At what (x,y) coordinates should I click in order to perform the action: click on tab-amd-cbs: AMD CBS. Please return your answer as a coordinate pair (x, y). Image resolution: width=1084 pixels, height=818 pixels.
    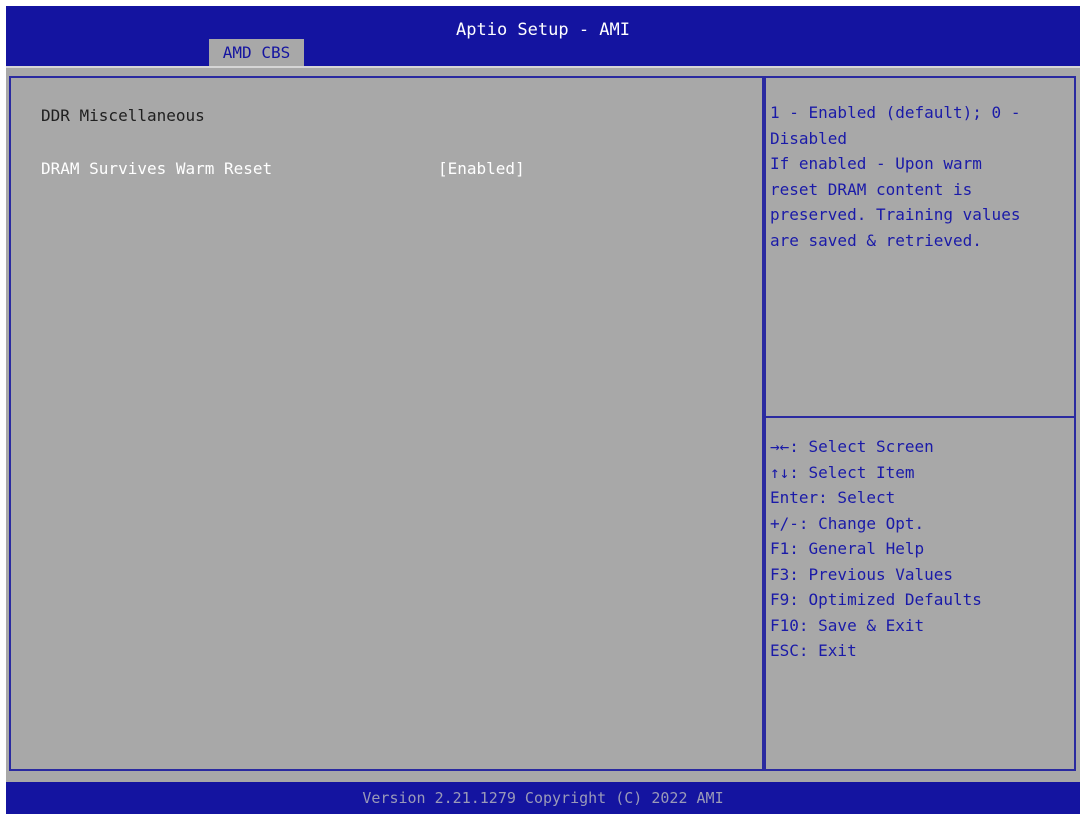
    Looking at the image, I should click on (256, 52).